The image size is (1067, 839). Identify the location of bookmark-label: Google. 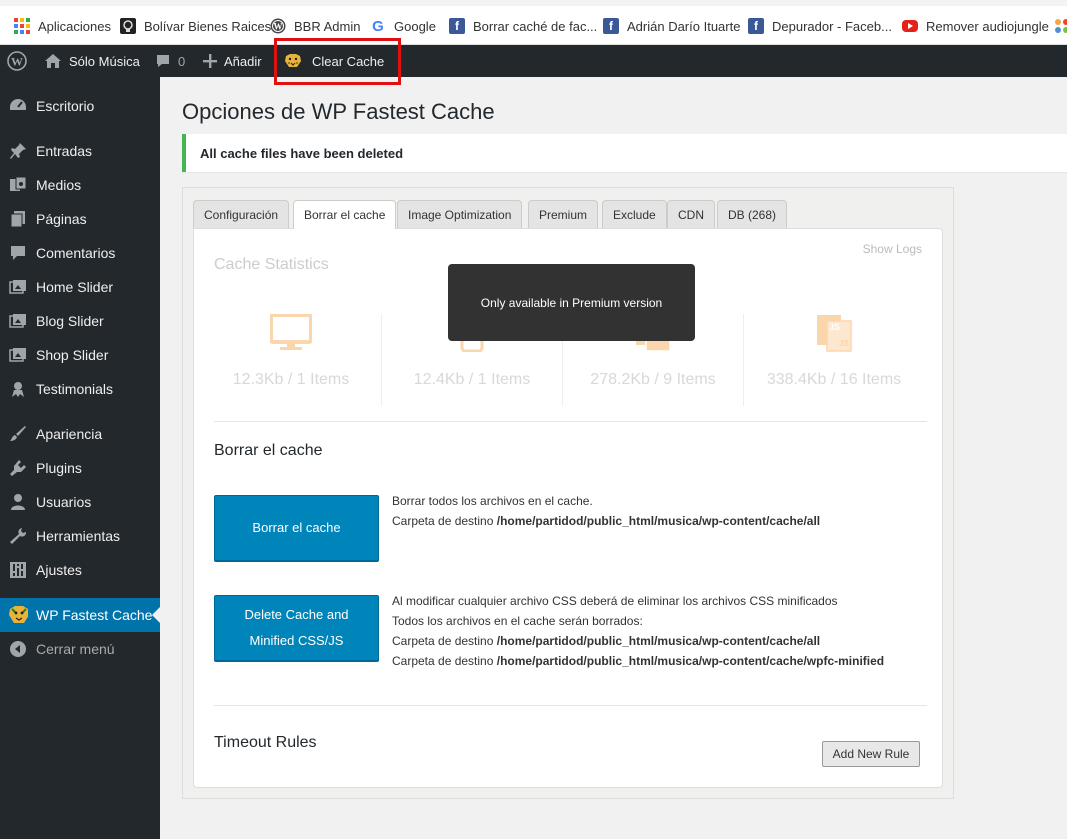
(415, 26).